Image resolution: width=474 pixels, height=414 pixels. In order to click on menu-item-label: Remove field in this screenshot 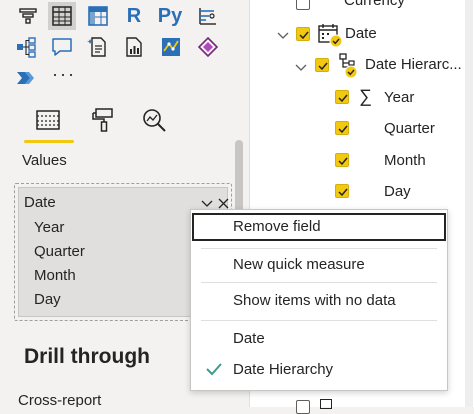, I will do `click(277, 226)`.